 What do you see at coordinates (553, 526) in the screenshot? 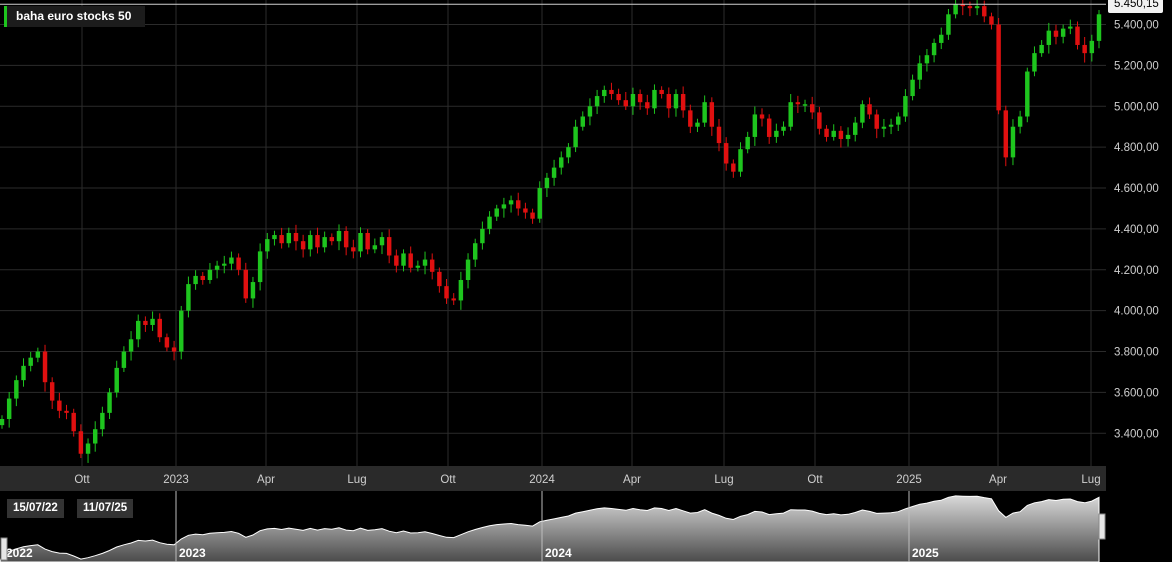
I see `navigator: 2022 2023 2024 2025` at bounding box center [553, 526].